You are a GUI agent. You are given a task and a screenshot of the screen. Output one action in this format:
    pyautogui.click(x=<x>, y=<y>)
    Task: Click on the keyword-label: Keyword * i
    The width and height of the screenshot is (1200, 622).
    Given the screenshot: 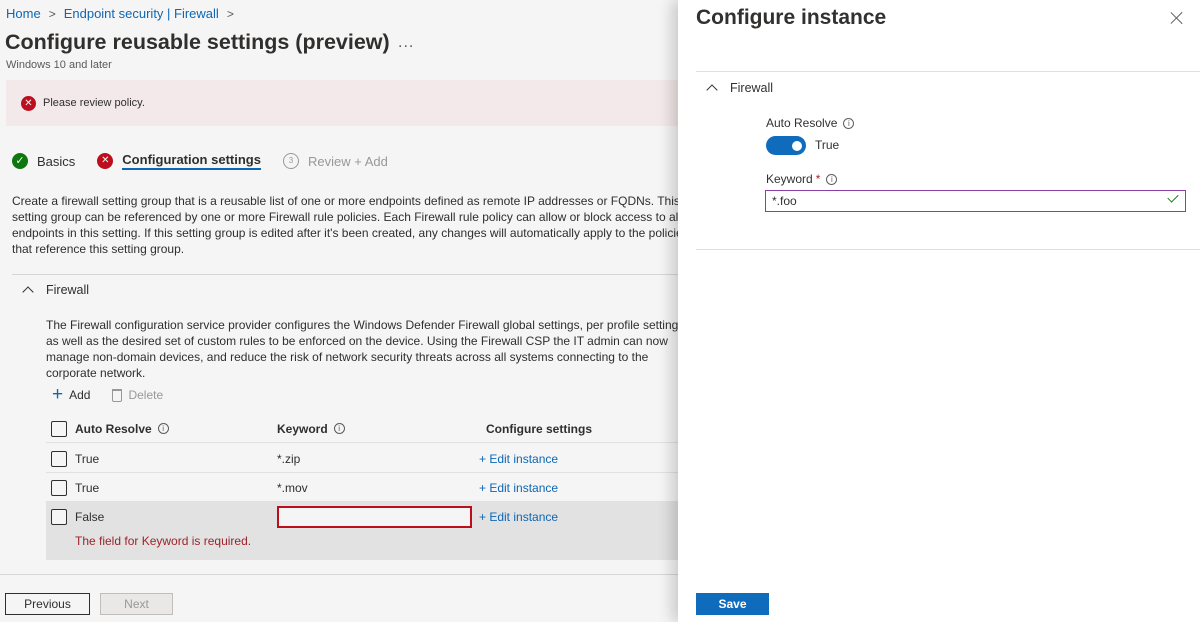 What is the action you would take?
    pyautogui.click(x=802, y=179)
    